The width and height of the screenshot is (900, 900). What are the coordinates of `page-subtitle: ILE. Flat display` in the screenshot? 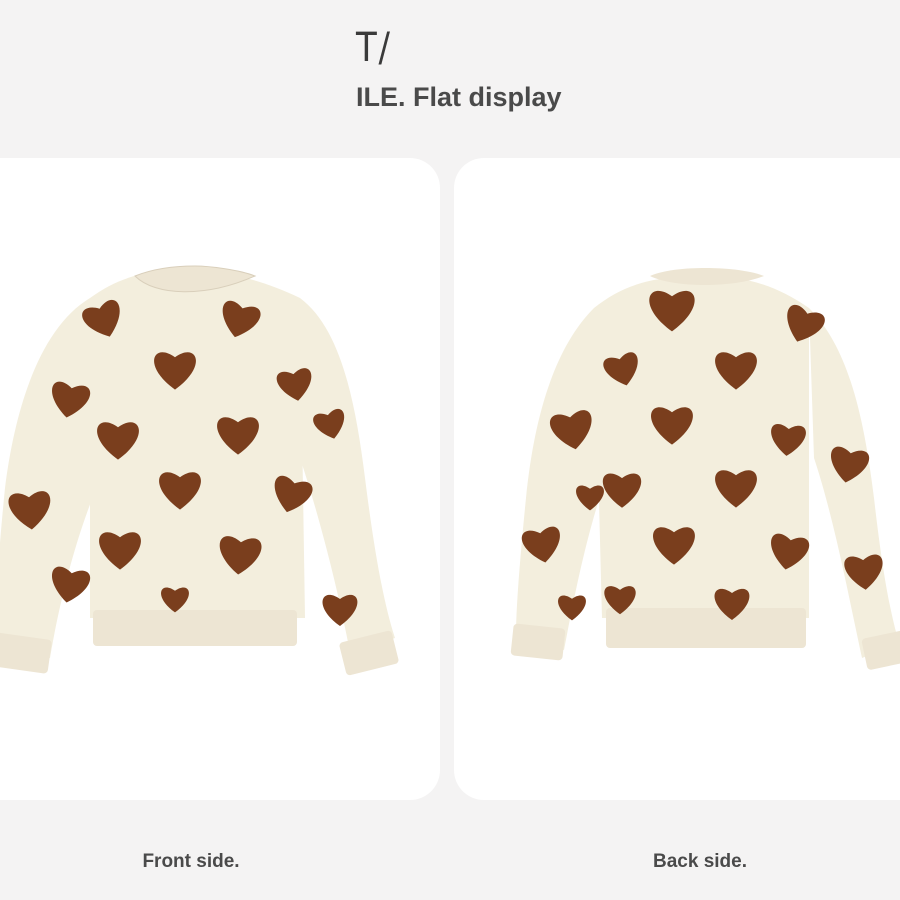 It's located at (459, 97).